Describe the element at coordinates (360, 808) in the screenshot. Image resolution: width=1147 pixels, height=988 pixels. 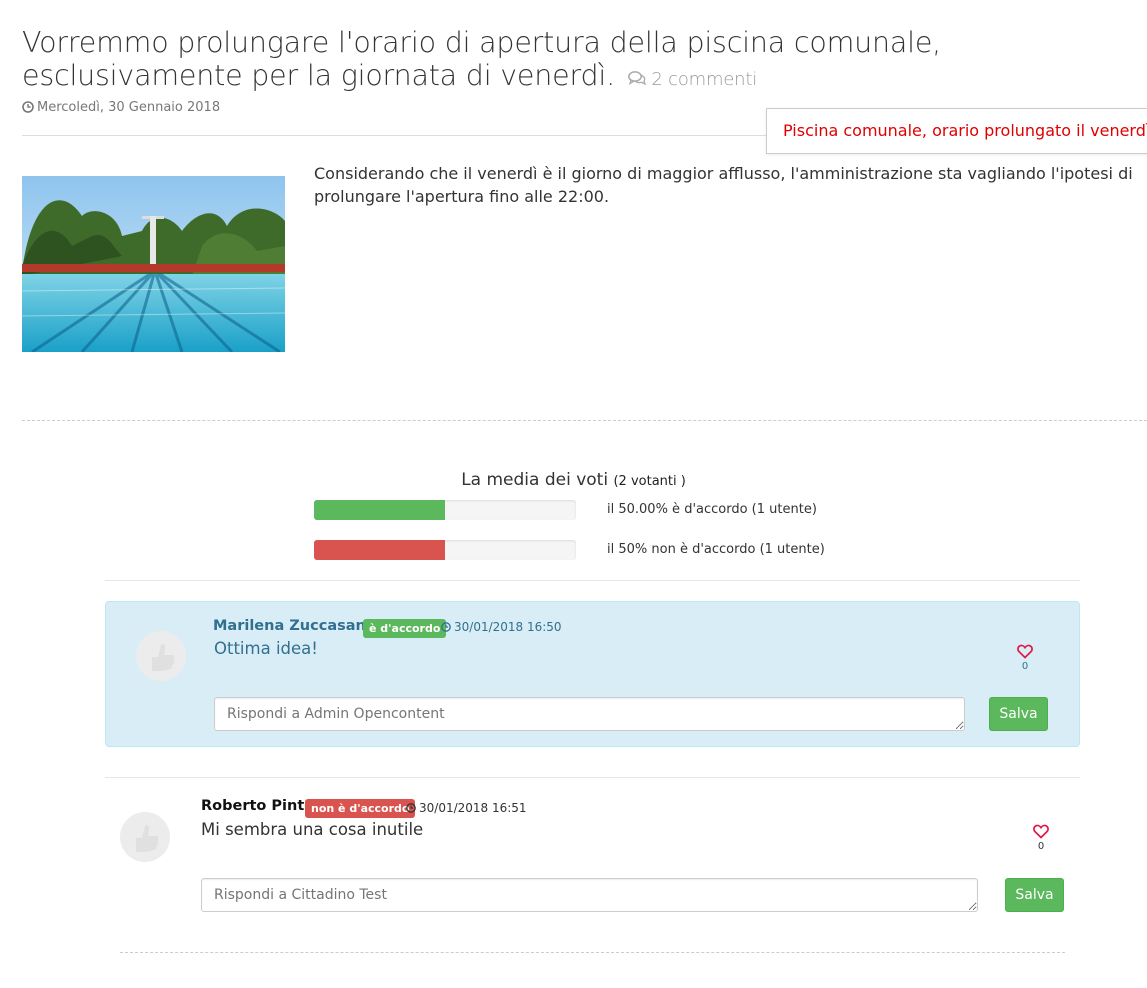
I see `stance-badge: non è d'accordo` at that location.